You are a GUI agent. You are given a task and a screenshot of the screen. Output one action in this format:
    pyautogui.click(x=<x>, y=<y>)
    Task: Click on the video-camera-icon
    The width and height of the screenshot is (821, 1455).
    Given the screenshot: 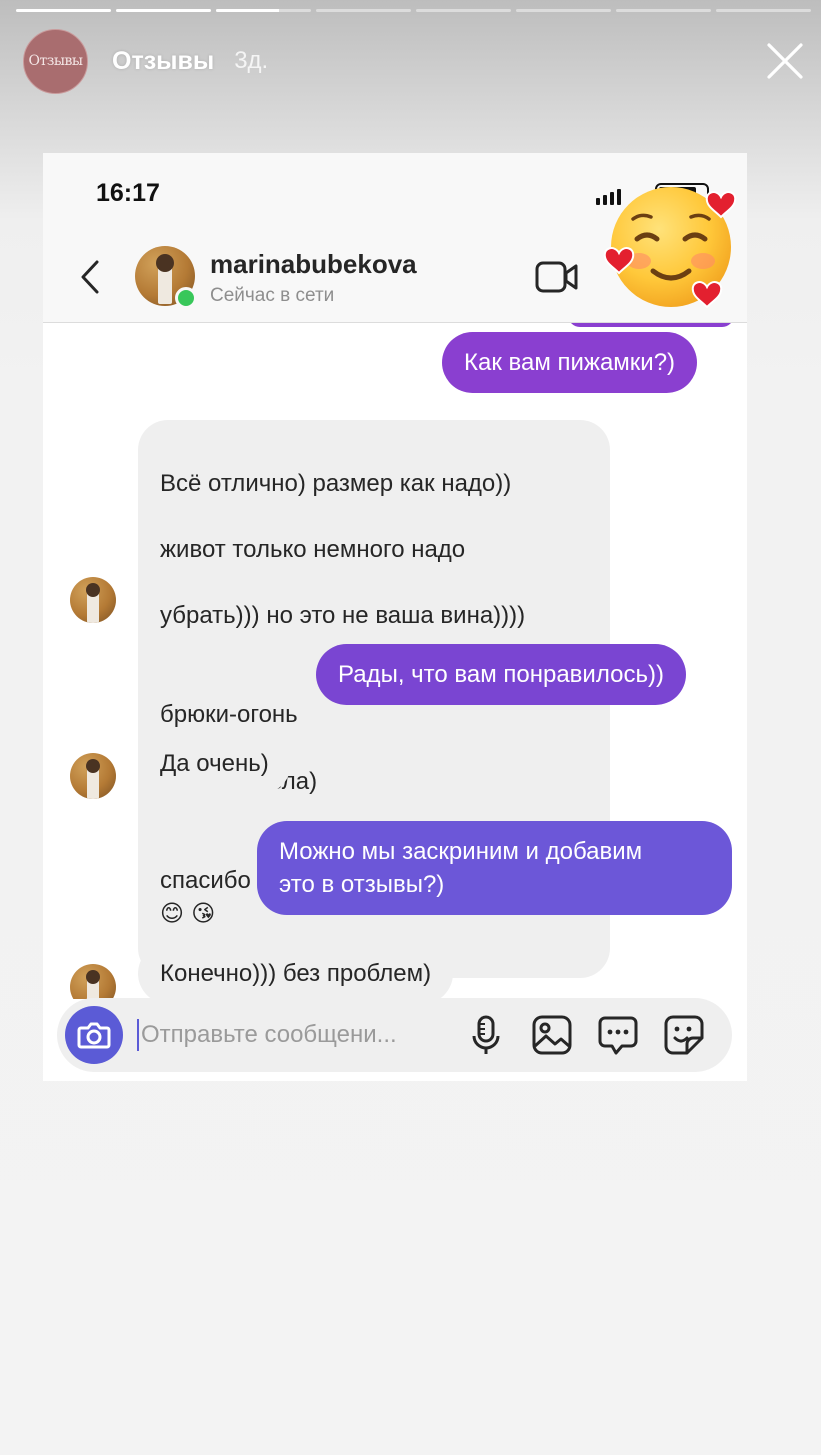 What is the action you would take?
    pyautogui.click(x=556, y=277)
    